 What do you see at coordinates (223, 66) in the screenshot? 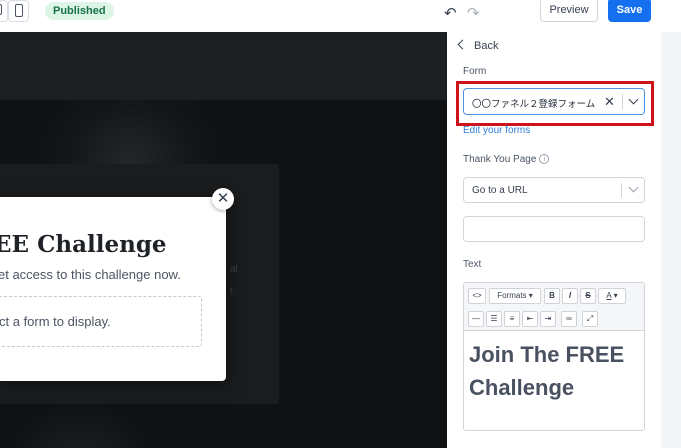
I see `canvas-header-section` at bounding box center [223, 66].